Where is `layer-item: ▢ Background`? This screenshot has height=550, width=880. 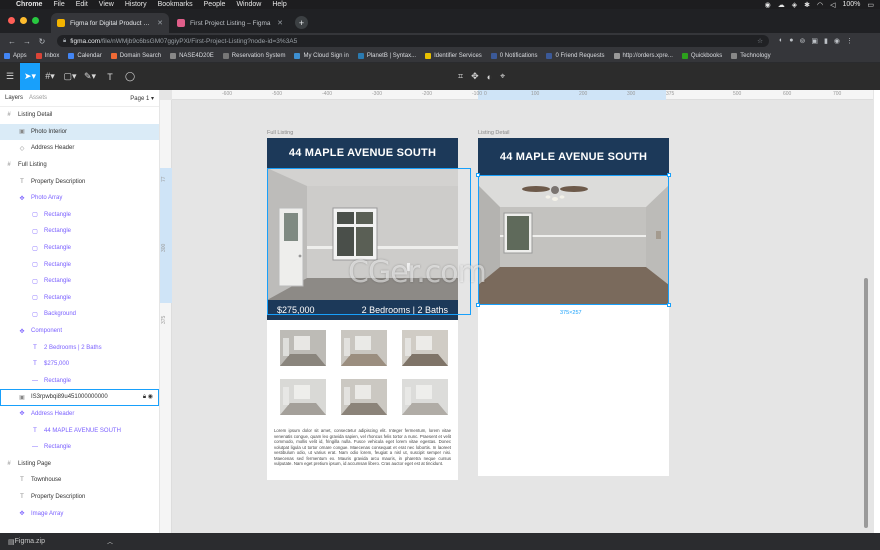
layer-item: ▢ Background is located at coordinates (79, 314).